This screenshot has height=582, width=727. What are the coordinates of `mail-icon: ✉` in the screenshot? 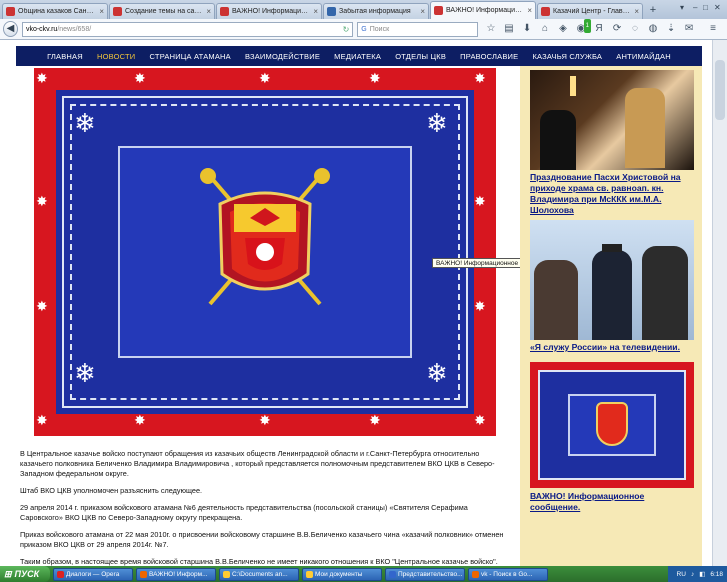 It's located at (689, 29).